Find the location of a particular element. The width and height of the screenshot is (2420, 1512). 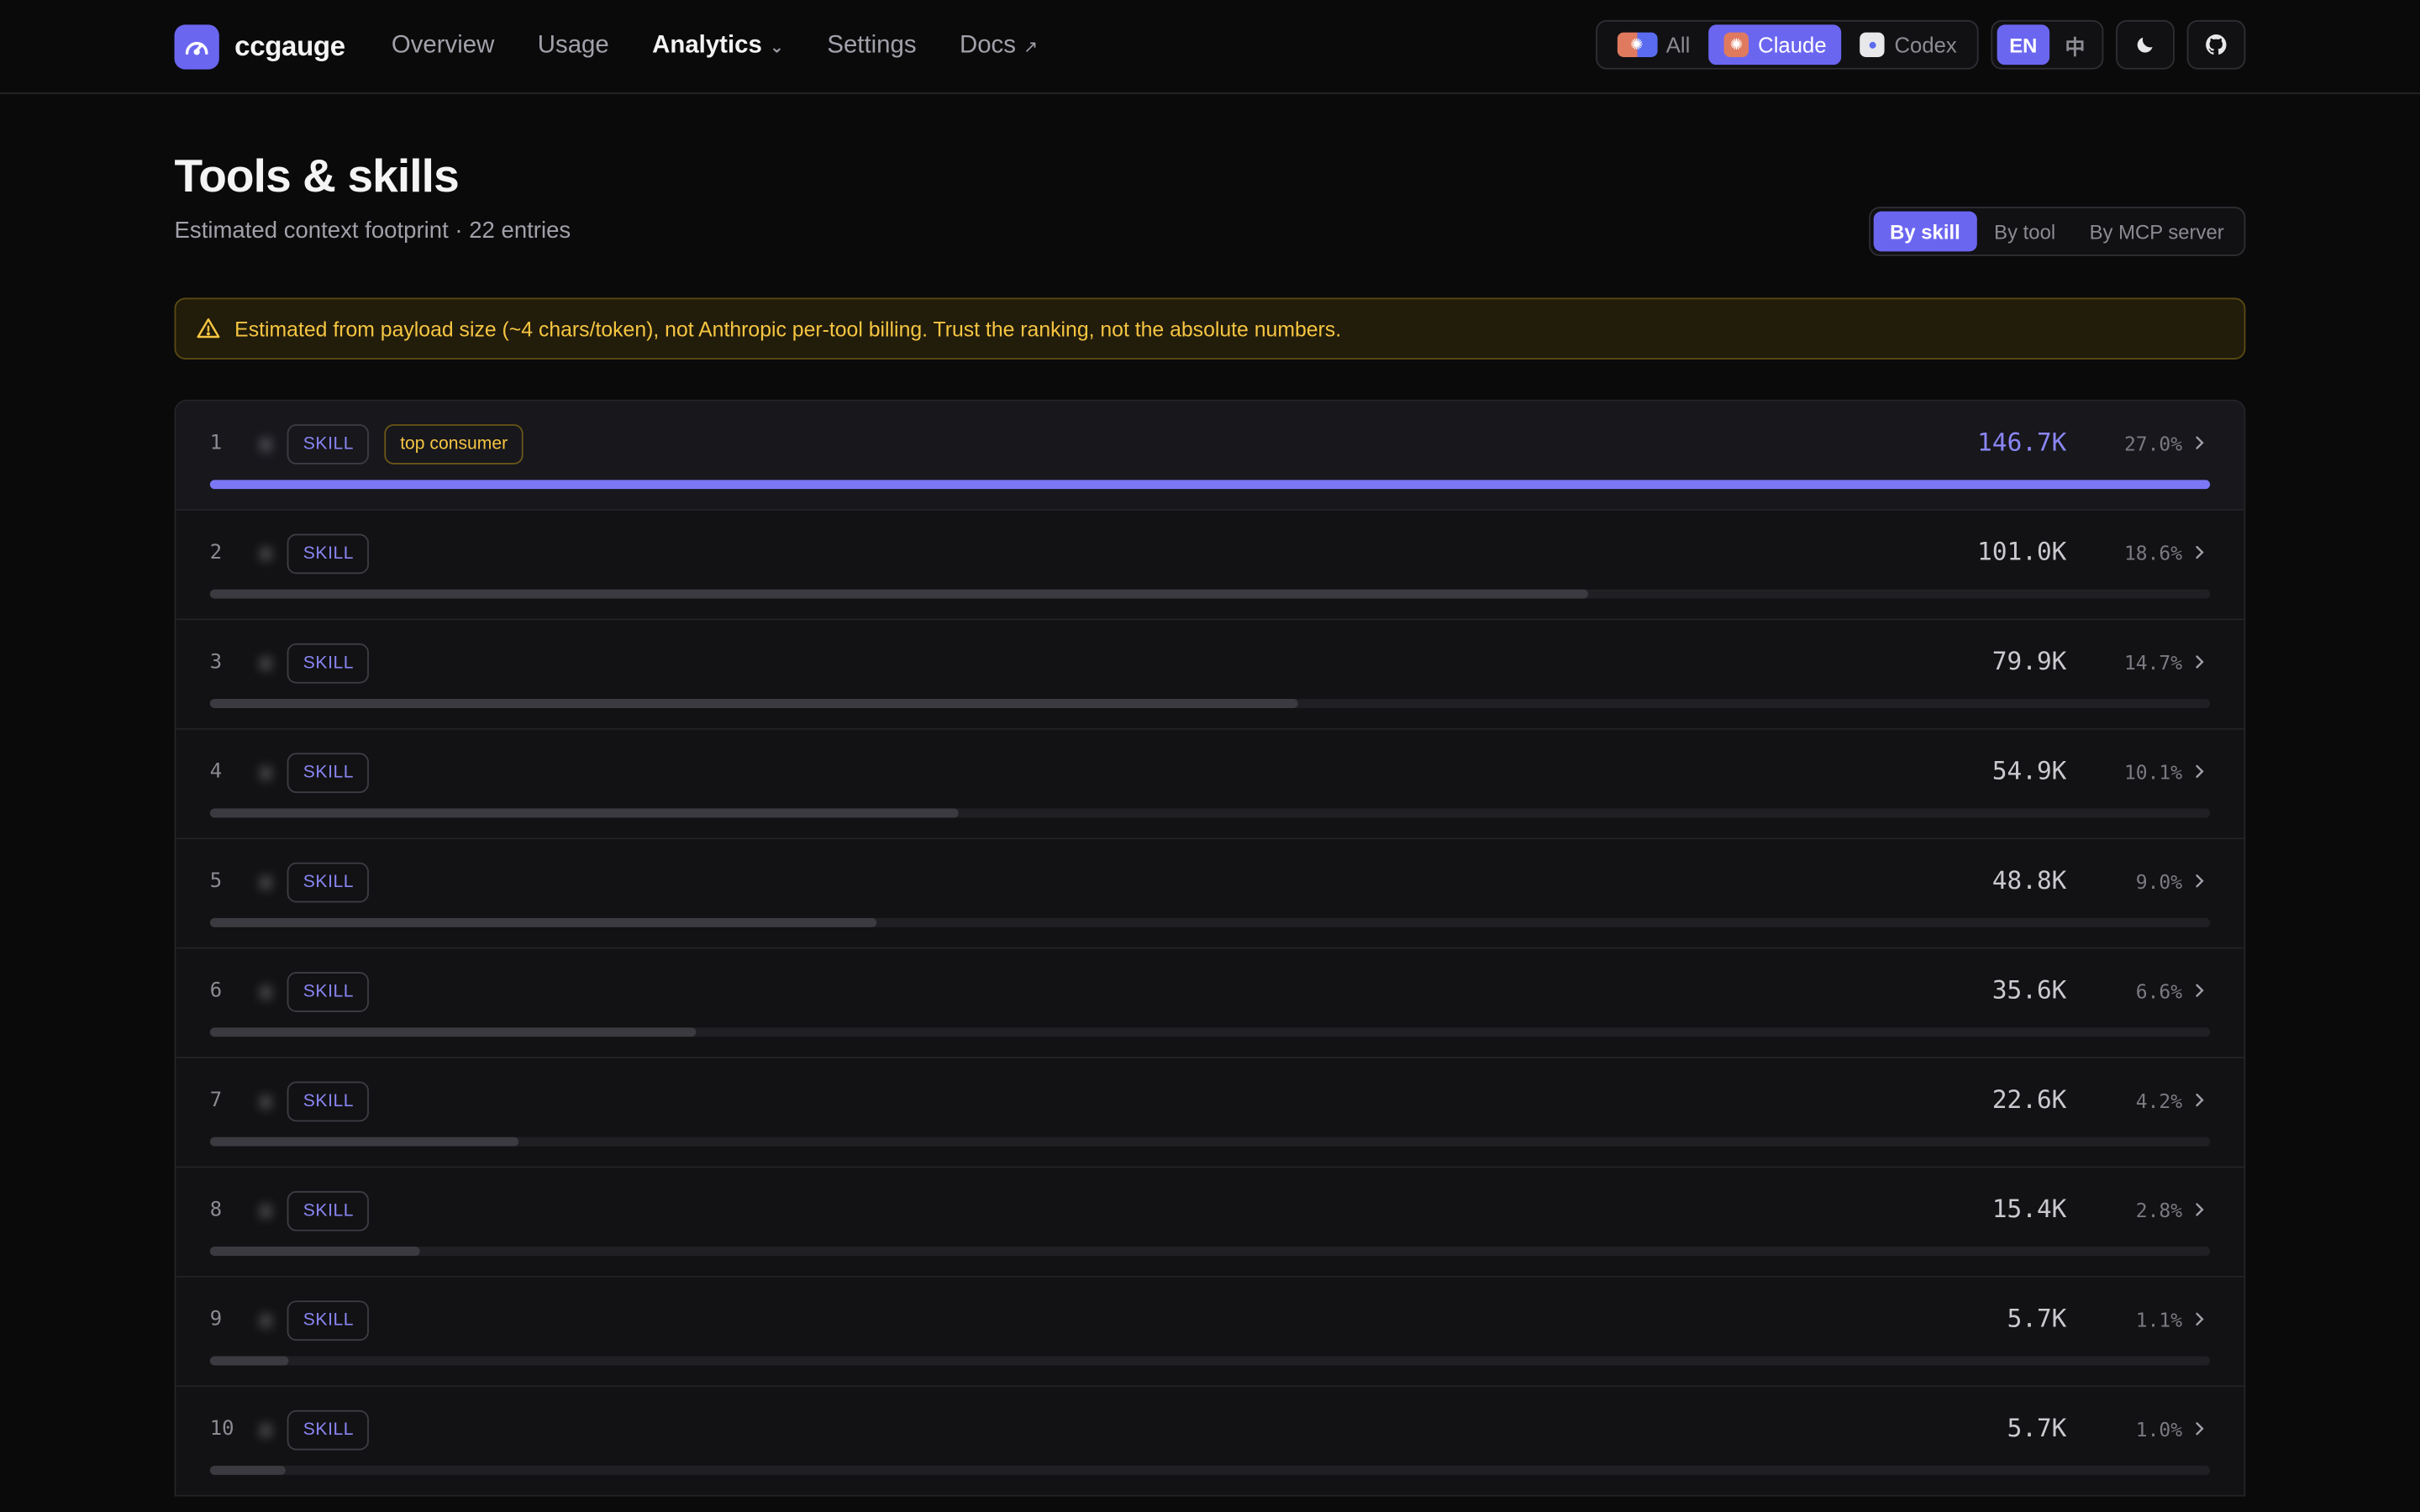

row-rank: 3 is located at coordinates (216, 663).